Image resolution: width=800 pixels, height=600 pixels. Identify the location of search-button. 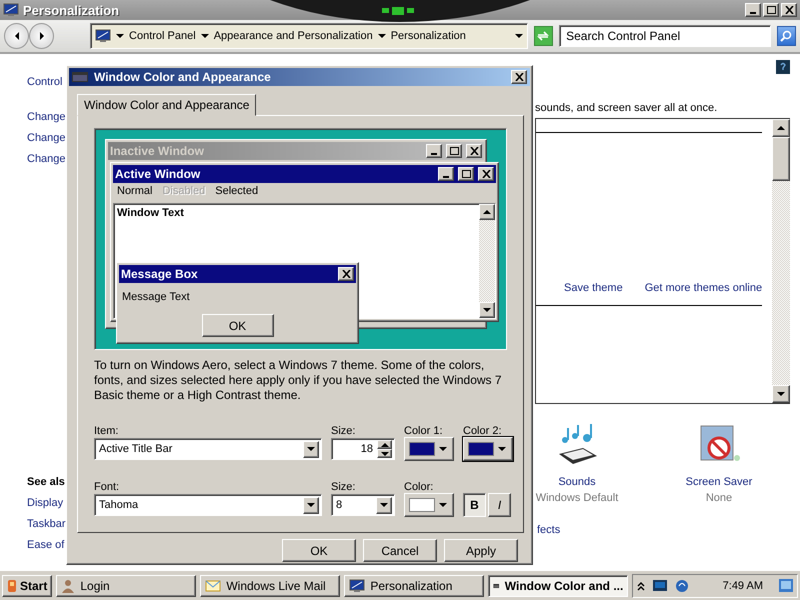
(786, 36).